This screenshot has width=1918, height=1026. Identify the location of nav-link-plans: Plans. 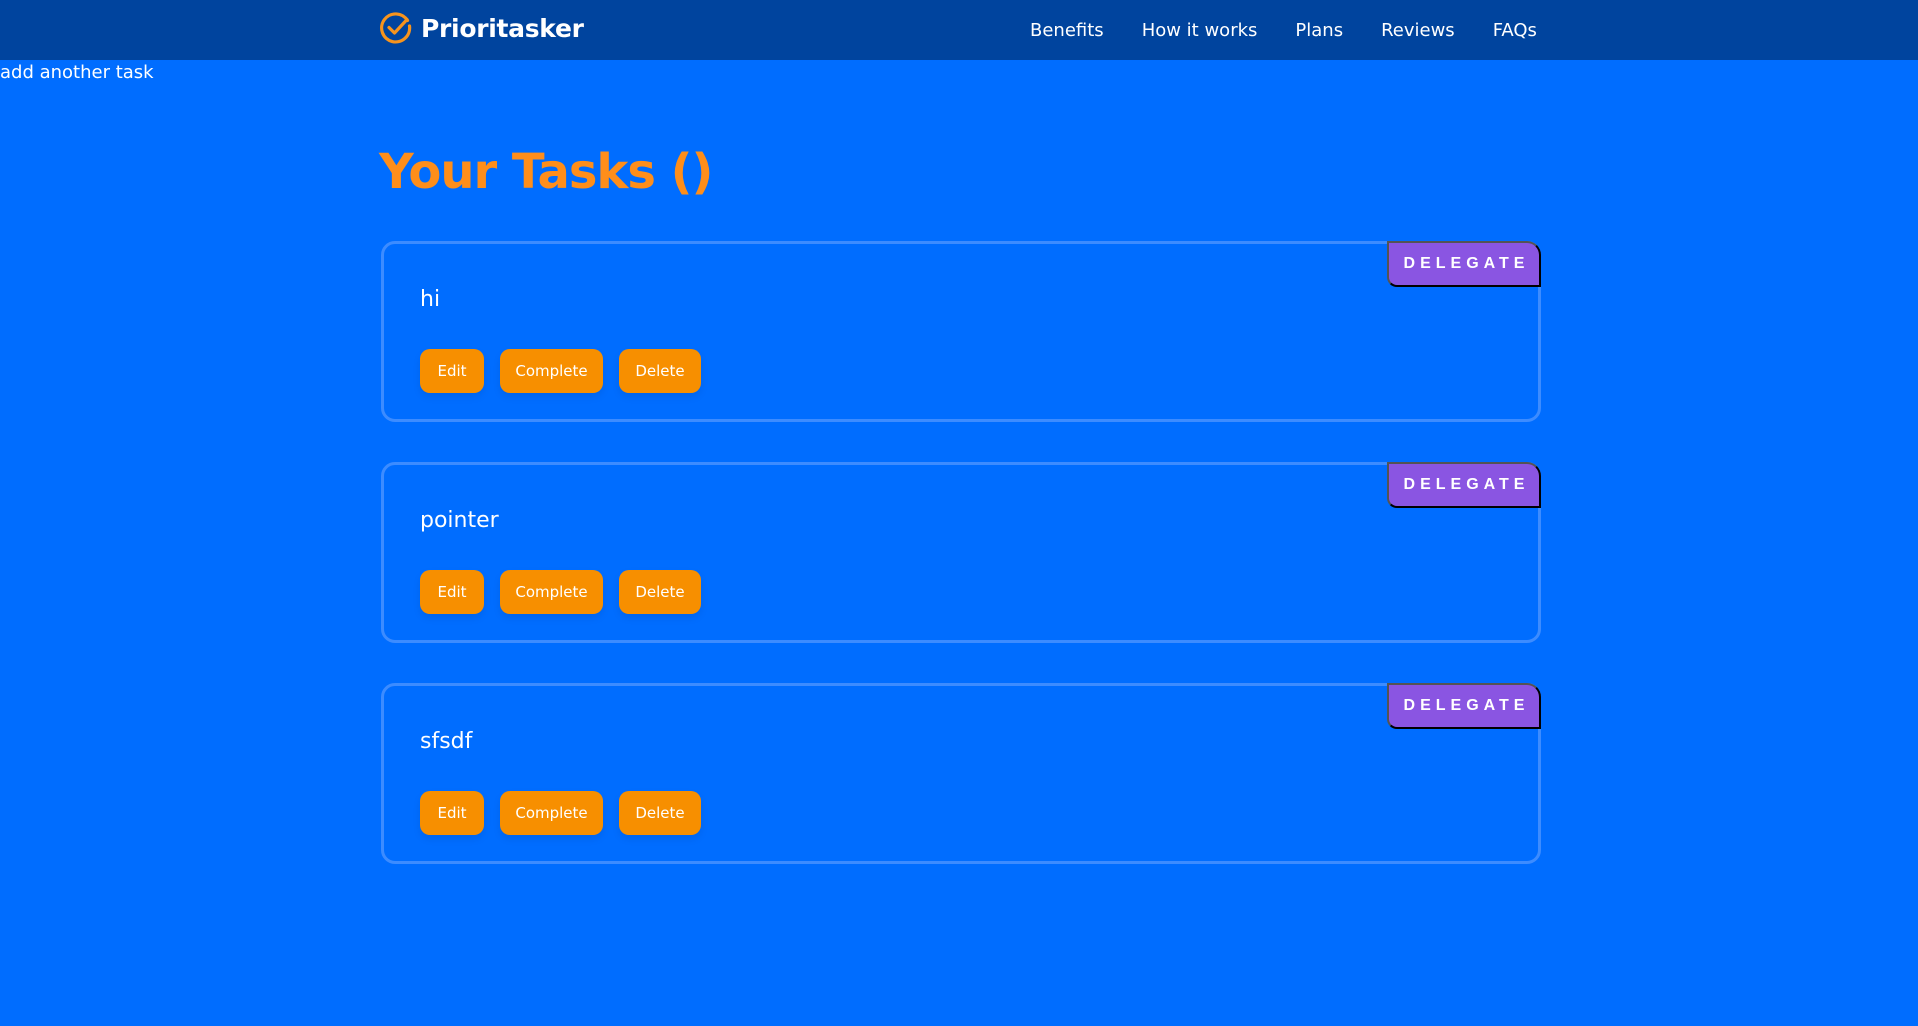
(1319, 30).